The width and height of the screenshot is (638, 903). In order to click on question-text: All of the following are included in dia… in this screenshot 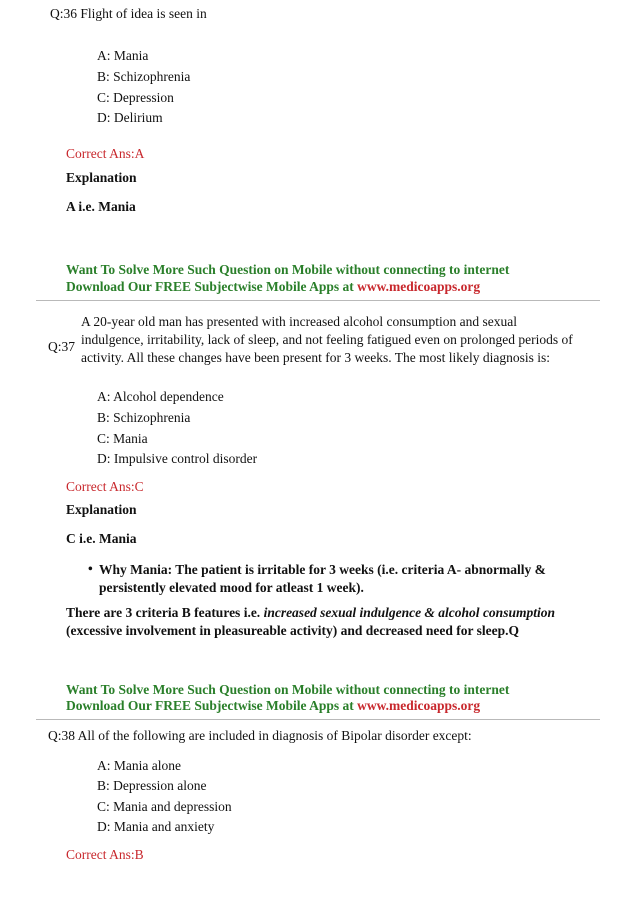, I will do `click(274, 735)`.